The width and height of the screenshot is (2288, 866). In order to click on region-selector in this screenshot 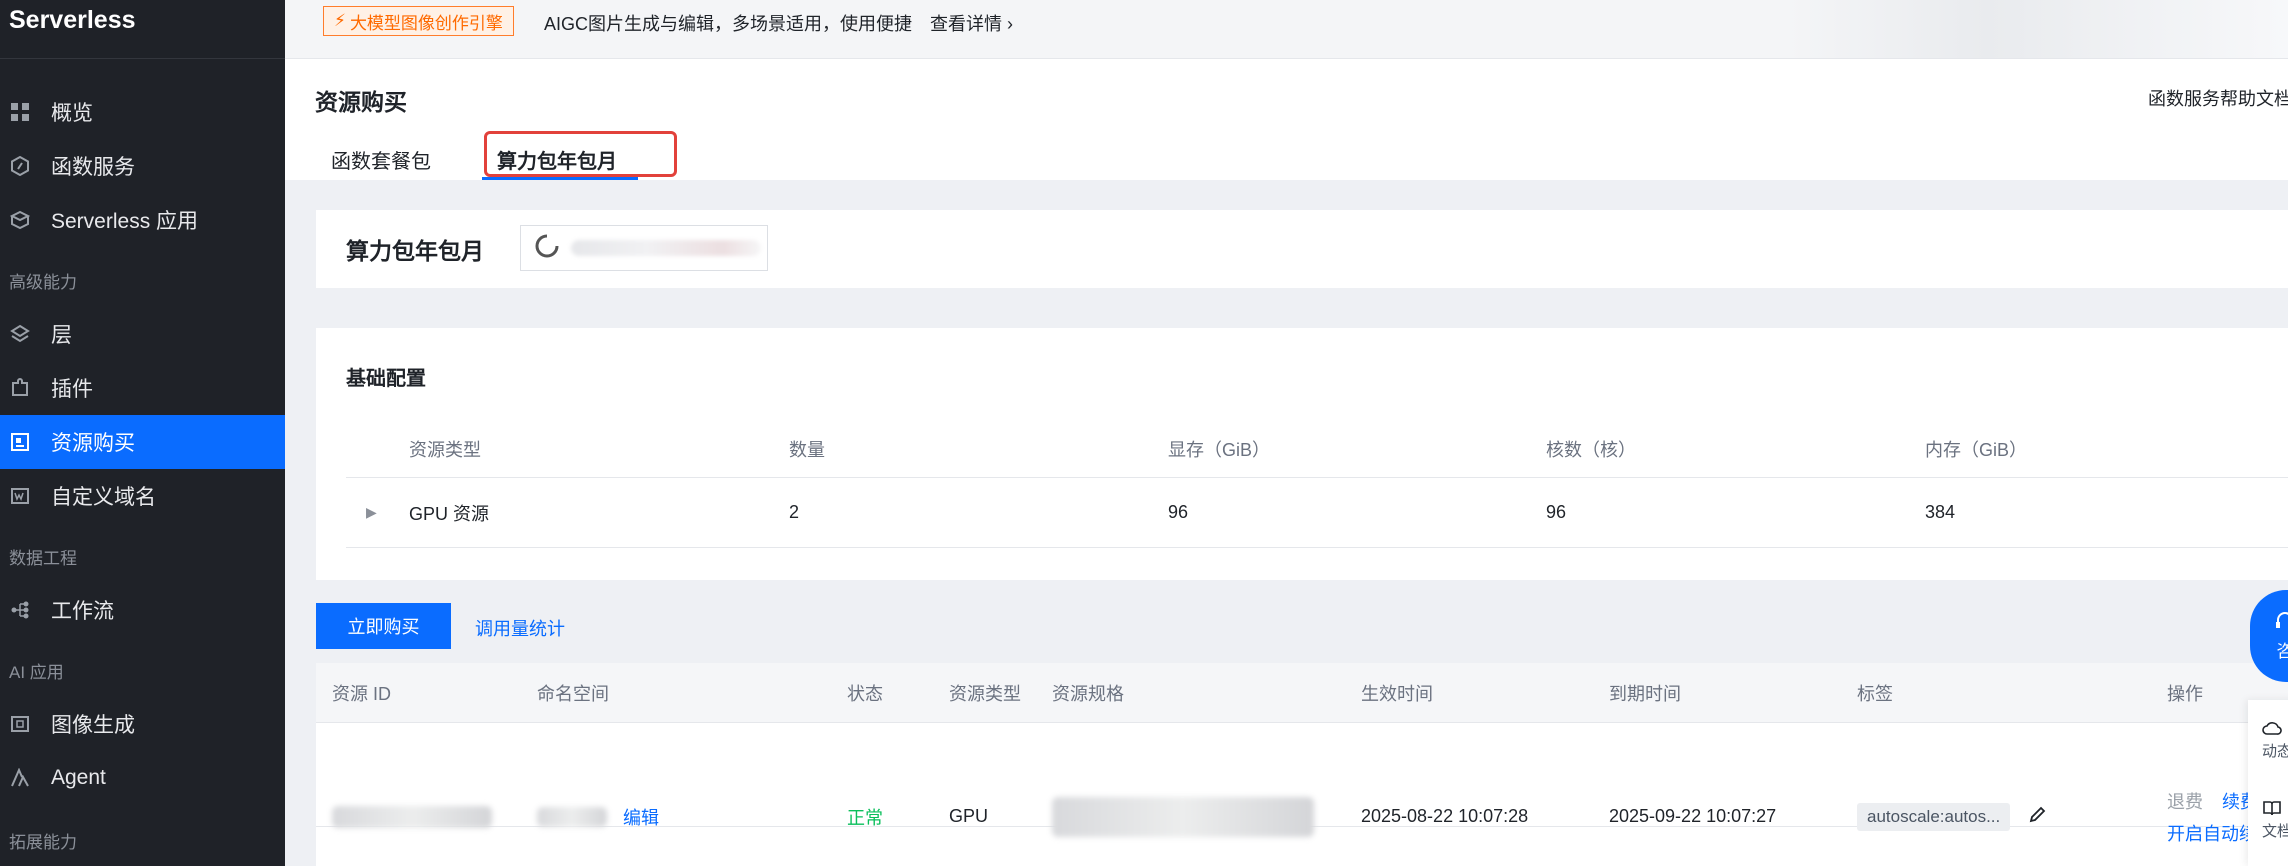, I will do `click(644, 248)`.